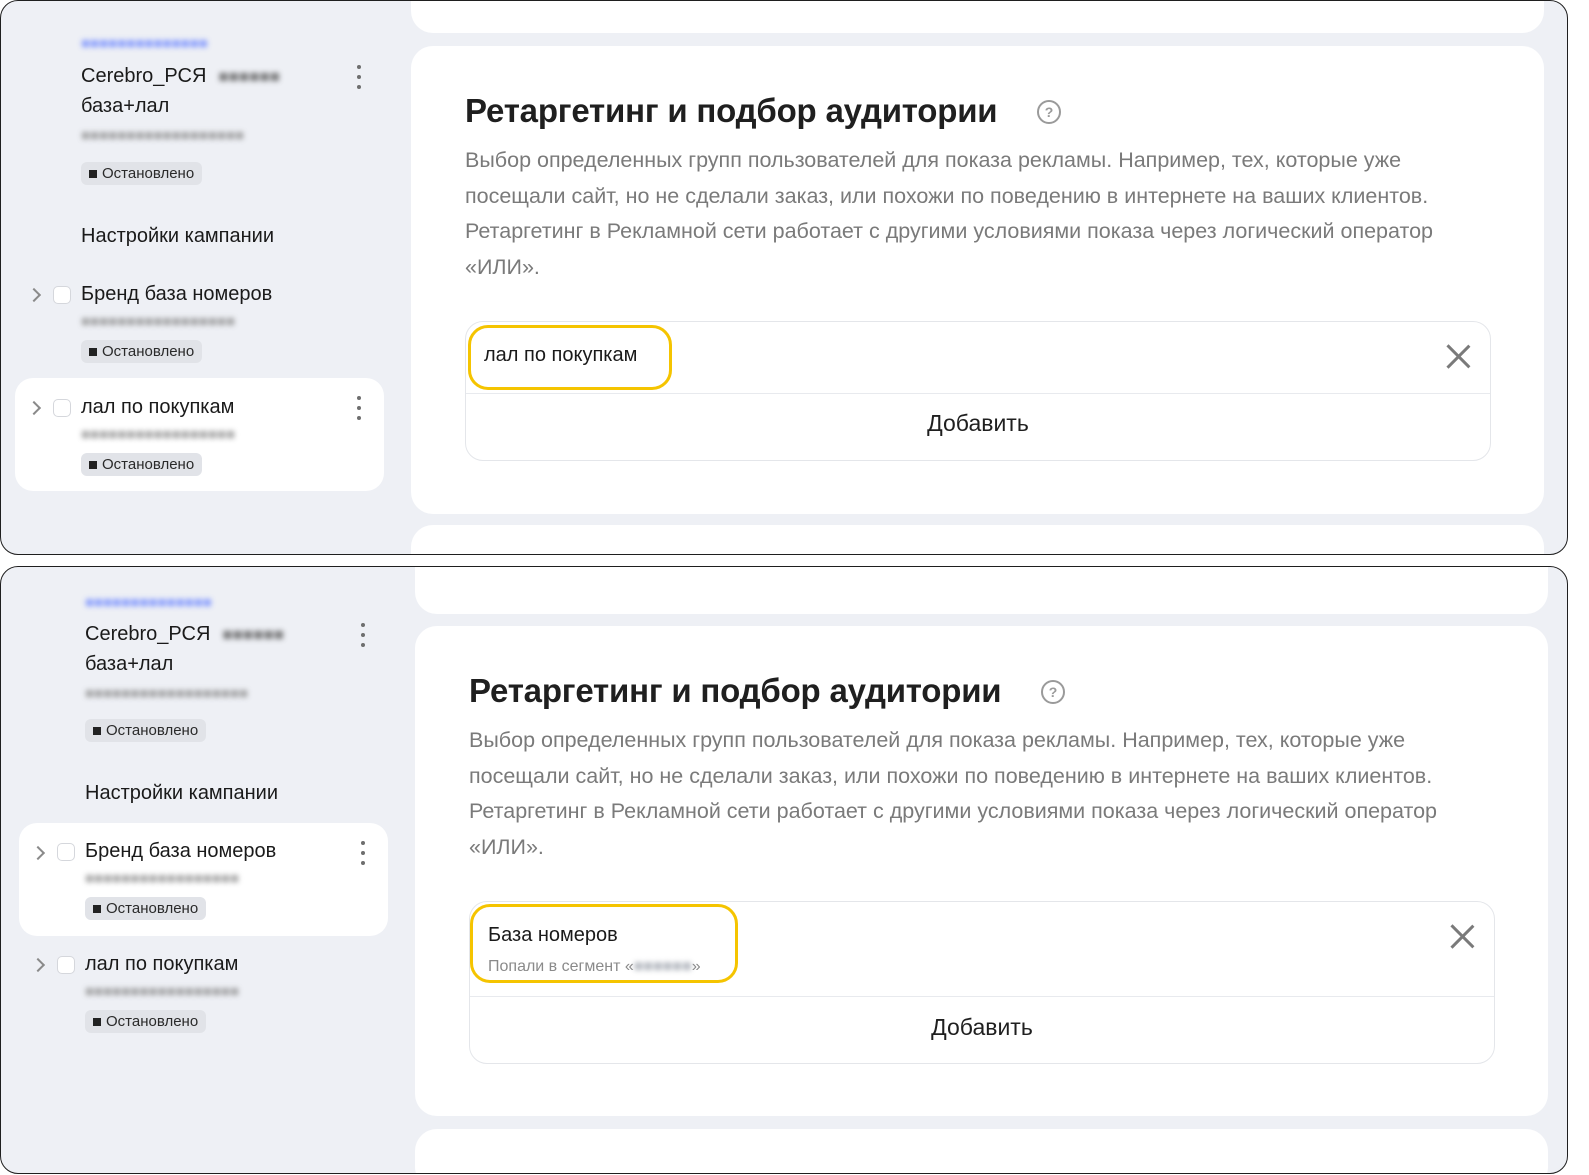 The height and width of the screenshot is (1175, 1589). What do you see at coordinates (978, 358) in the screenshot?
I see `condition-row: лал по покупкам` at bounding box center [978, 358].